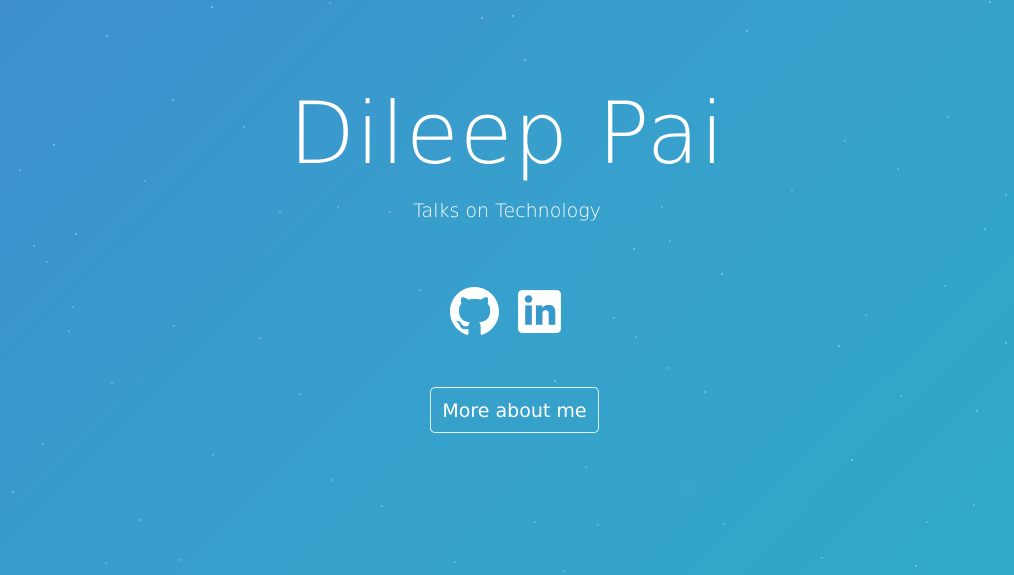 The height and width of the screenshot is (575, 1014). What do you see at coordinates (514, 410) in the screenshot?
I see `more-about-me-button: More about me` at bounding box center [514, 410].